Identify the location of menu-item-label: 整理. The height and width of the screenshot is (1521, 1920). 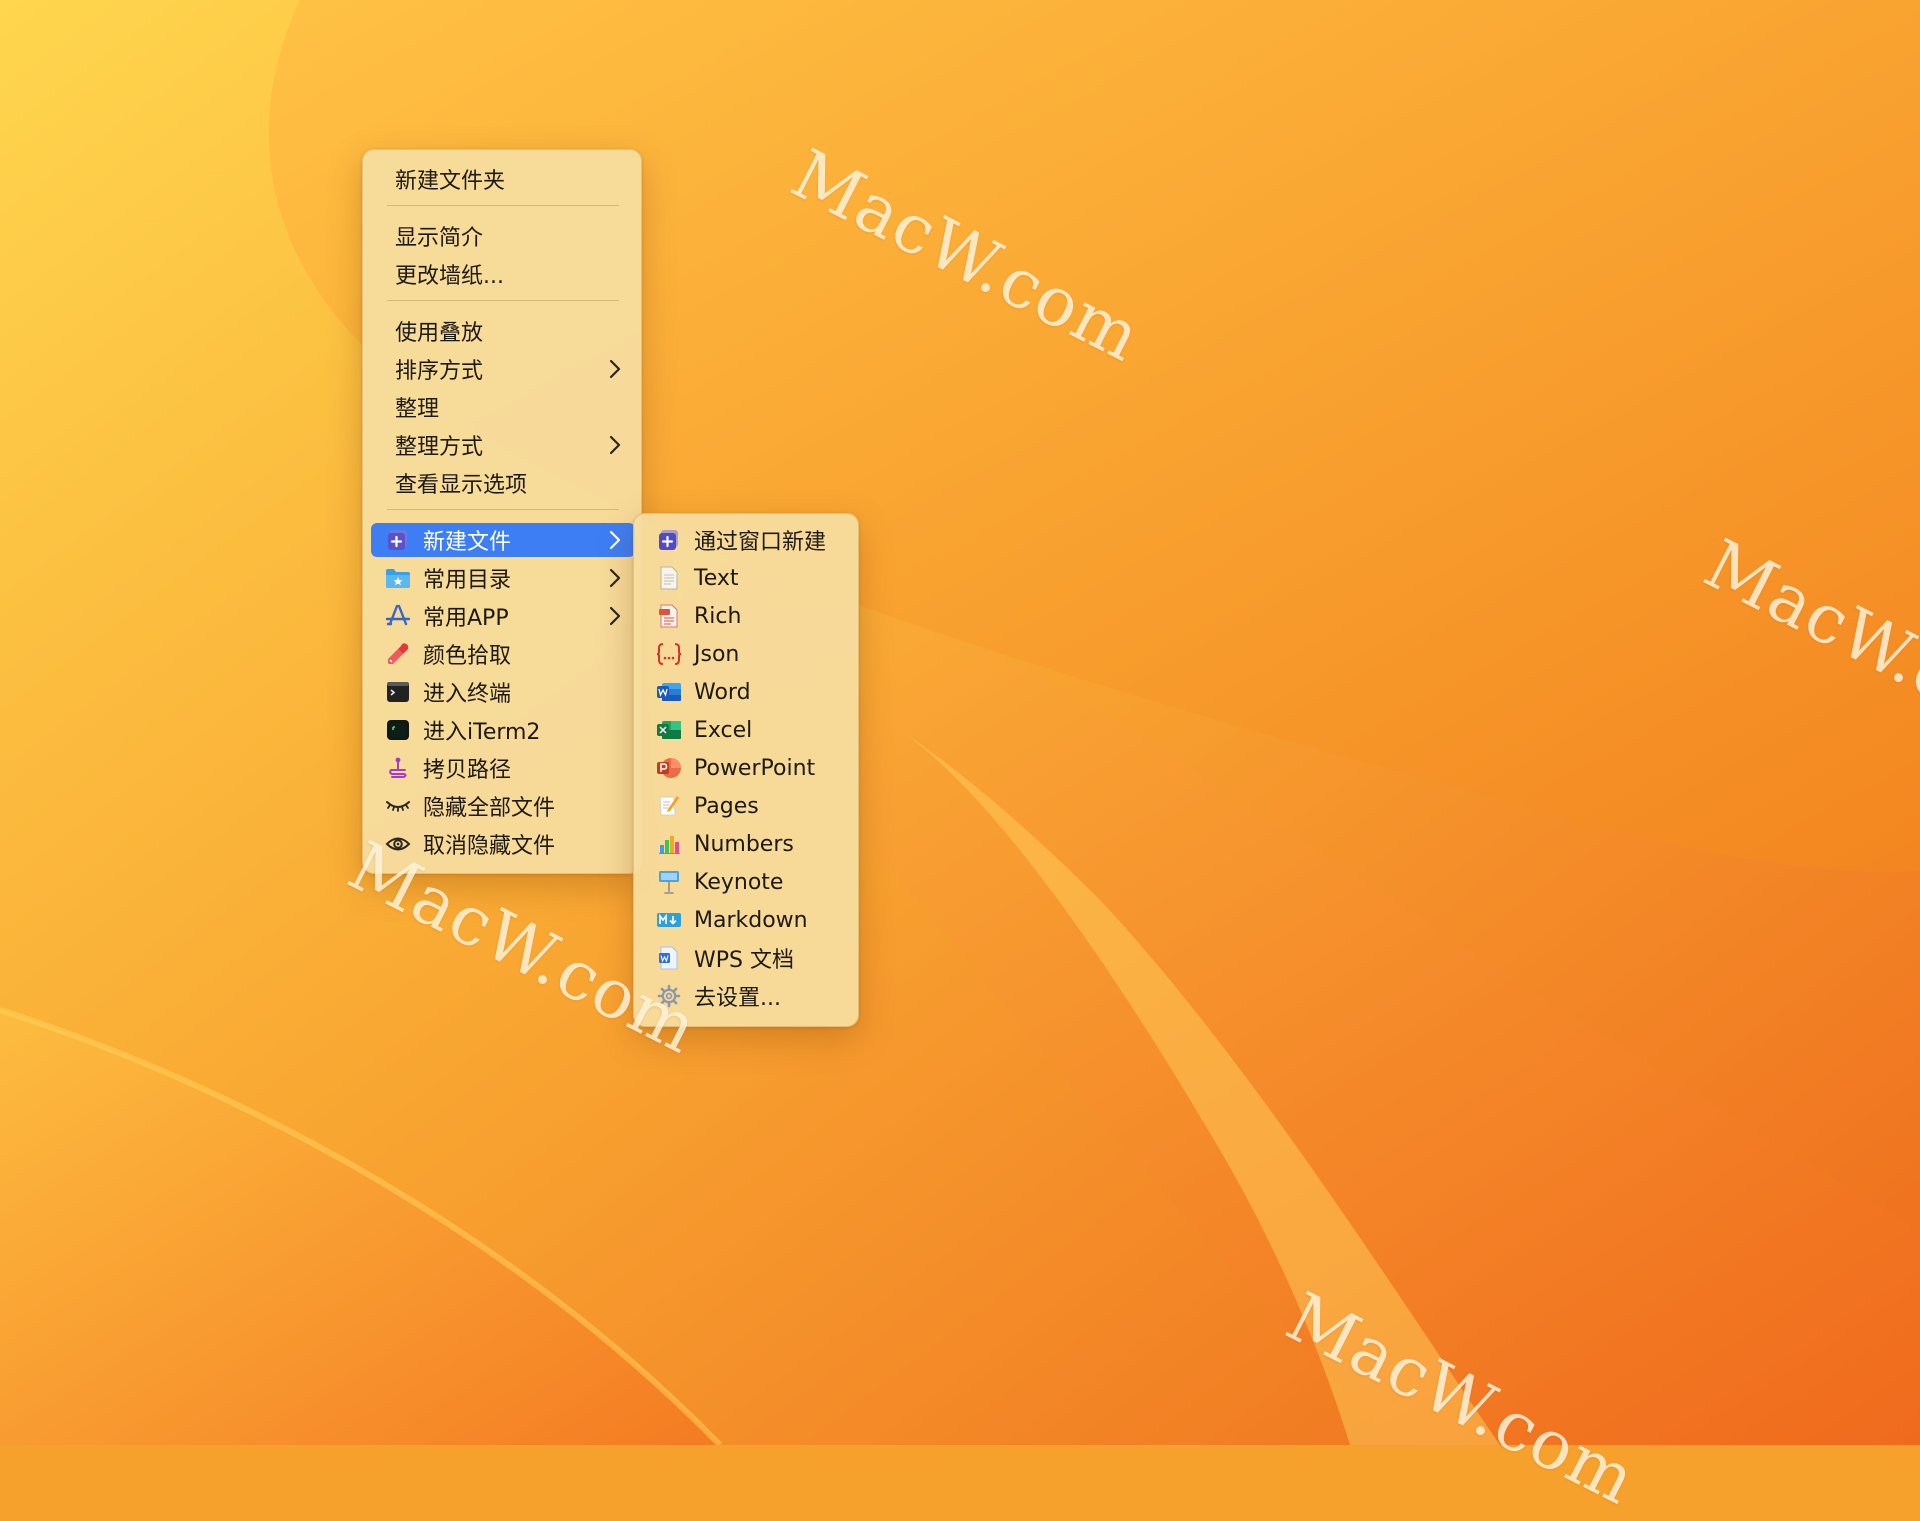
(417, 409).